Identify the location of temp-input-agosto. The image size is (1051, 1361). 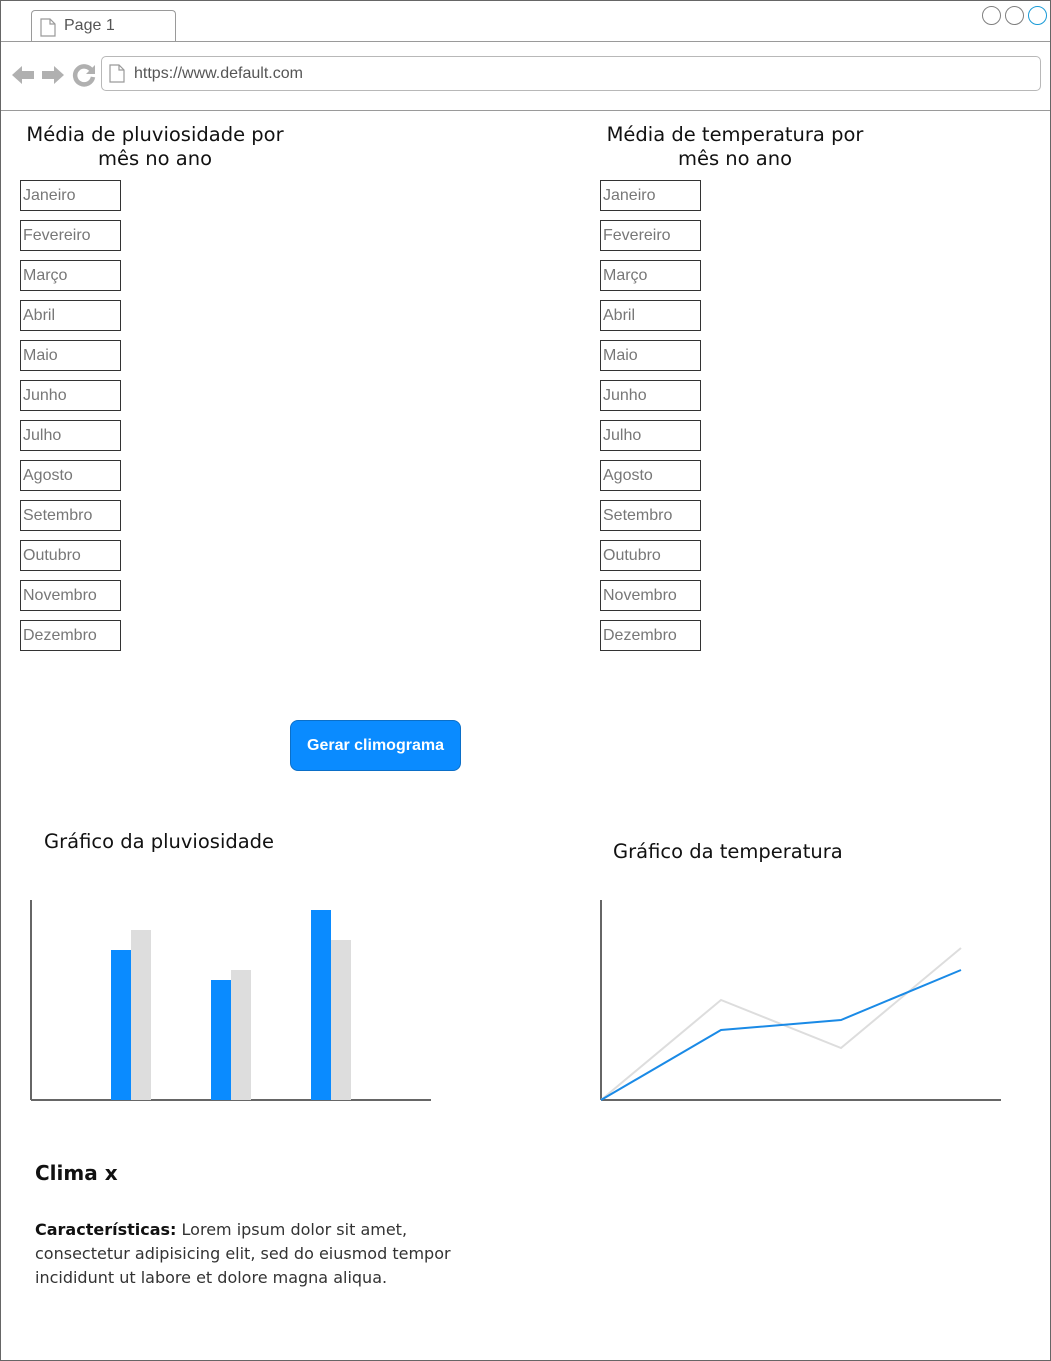
(650, 475).